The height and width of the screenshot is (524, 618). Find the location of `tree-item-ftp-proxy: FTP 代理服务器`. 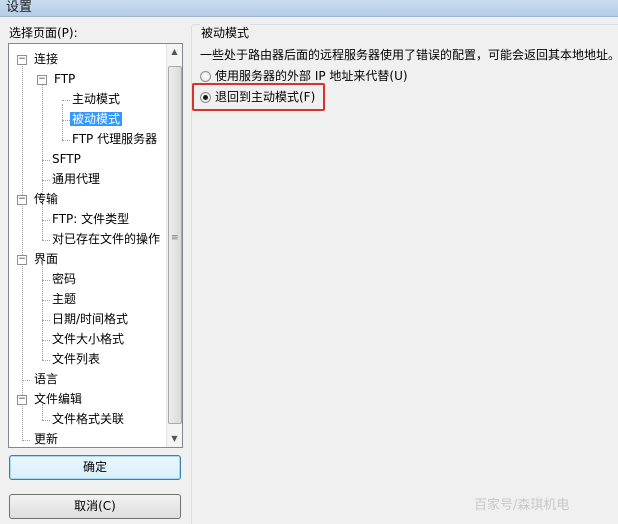

tree-item-ftp-proxy: FTP 代理服务器 is located at coordinates (114, 139).